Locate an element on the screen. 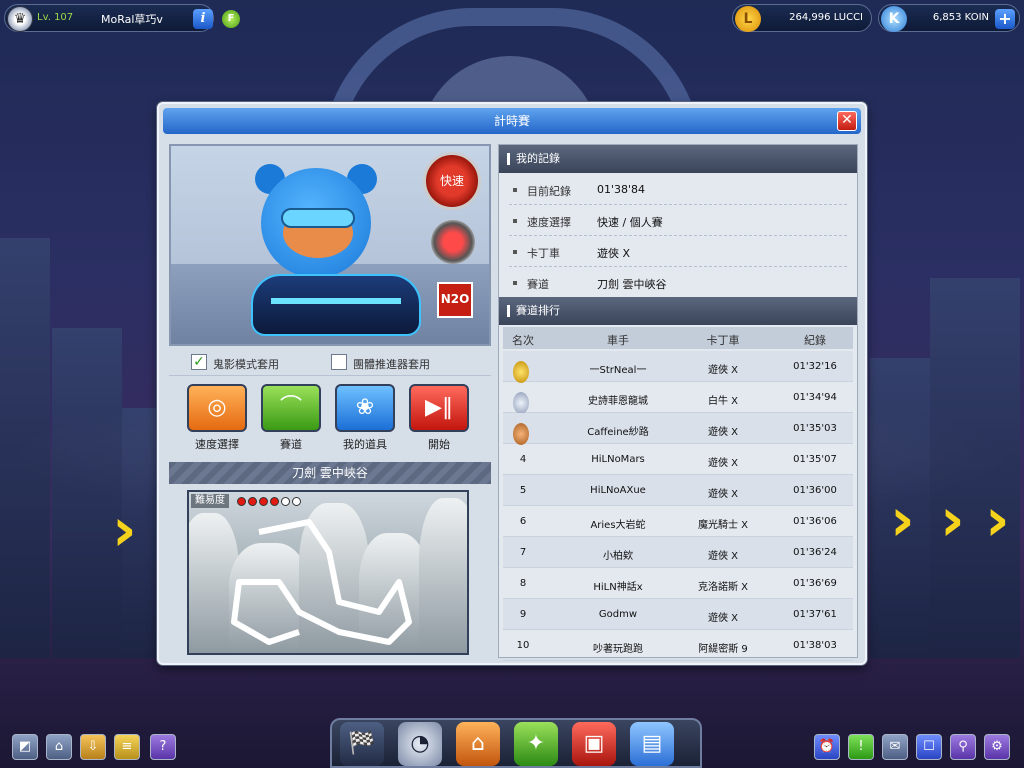 This screenshot has width=1024, height=768. table-row: 10 吵著玩跑跑 阿緹密斯 9 01'38'03 is located at coordinates (678, 645).